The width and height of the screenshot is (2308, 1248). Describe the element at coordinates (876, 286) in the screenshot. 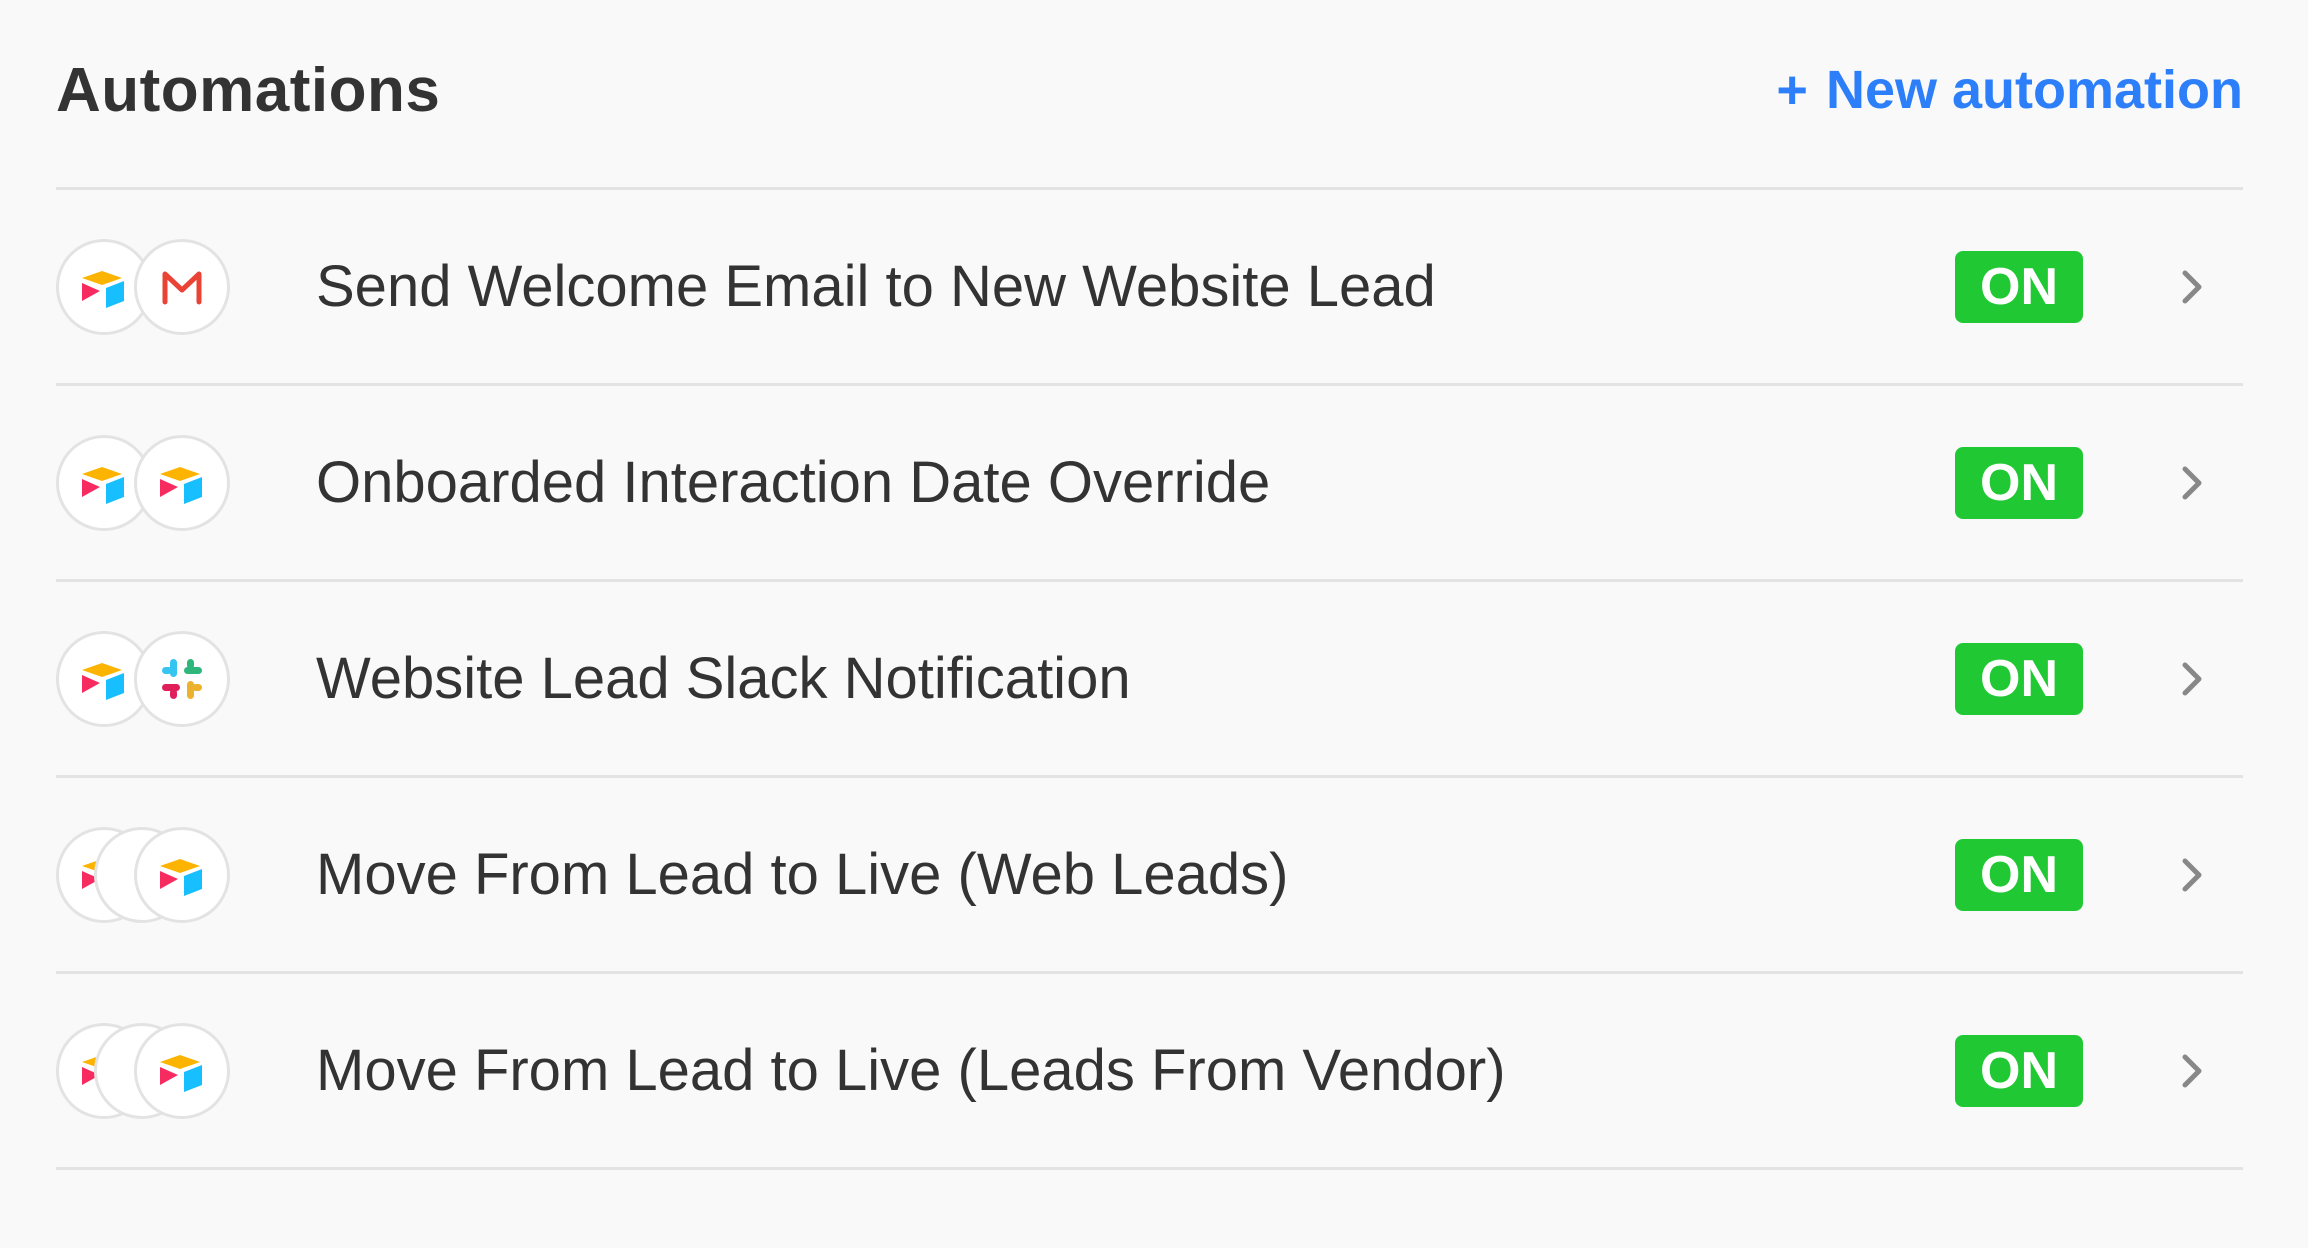

I see `automation-name: Send Welcome Email to New Website Lead` at that location.